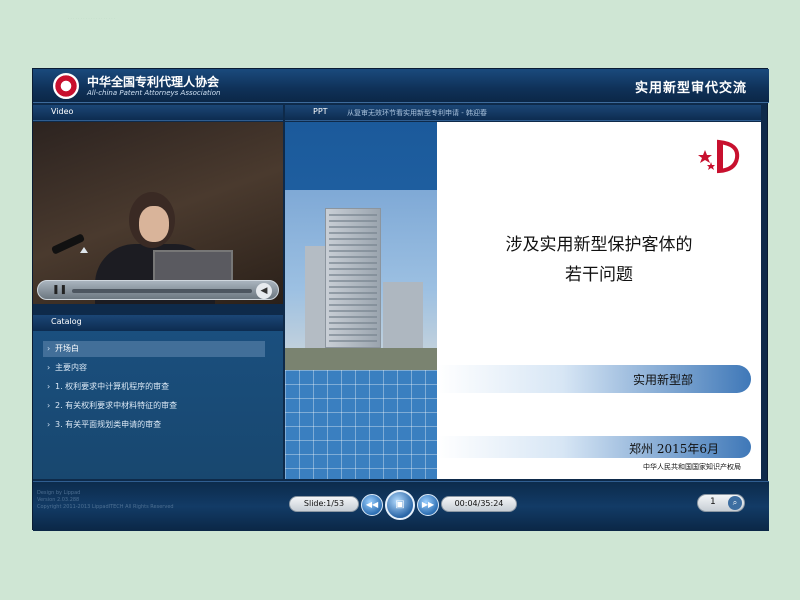 This screenshot has width=800, height=600. Describe the element at coordinates (264, 291) in the screenshot. I see `volume-icon: ◀` at that location.